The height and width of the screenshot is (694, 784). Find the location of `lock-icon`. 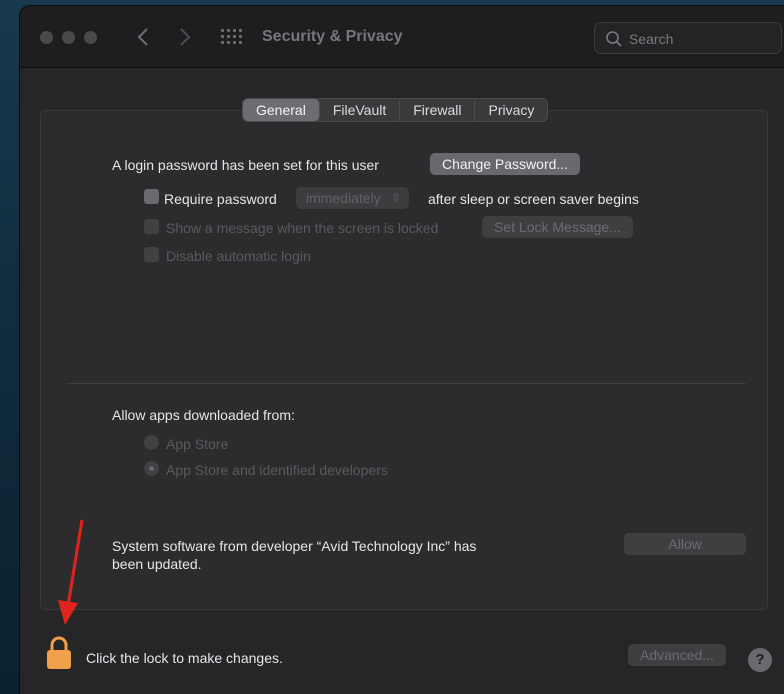

lock-icon is located at coordinates (59, 652).